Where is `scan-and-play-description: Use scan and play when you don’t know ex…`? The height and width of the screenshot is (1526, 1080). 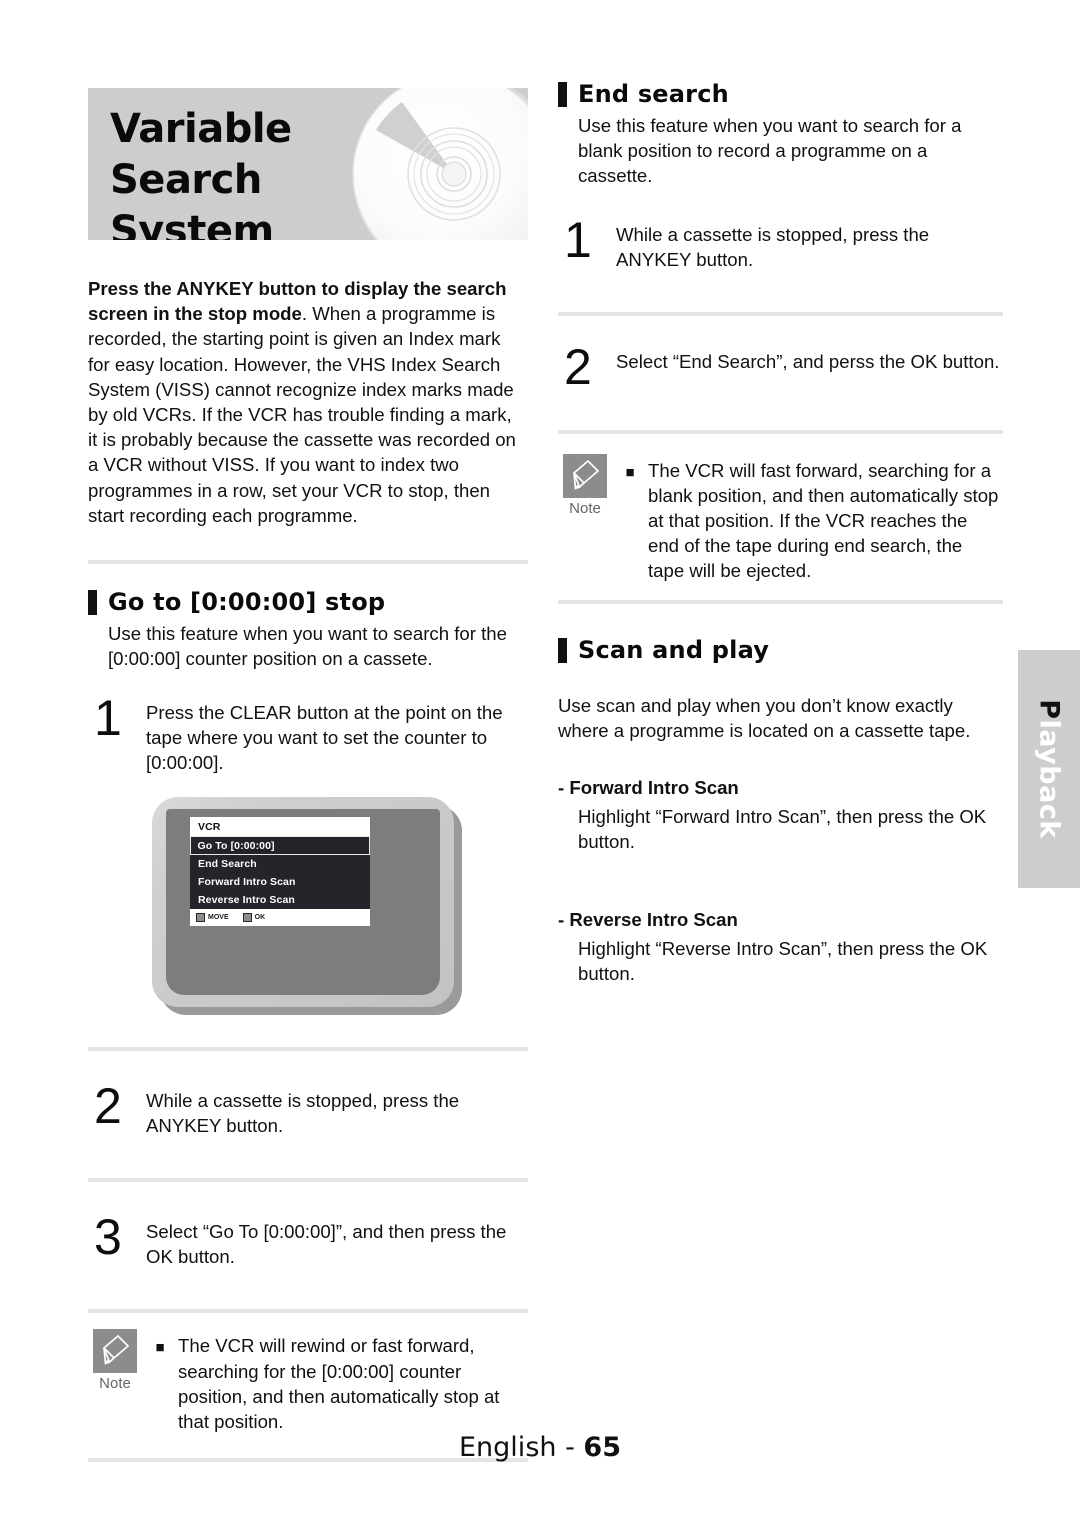
scan-and-play-description: Use scan and play when you don’t know ex… is located at coordinates (764, 717).